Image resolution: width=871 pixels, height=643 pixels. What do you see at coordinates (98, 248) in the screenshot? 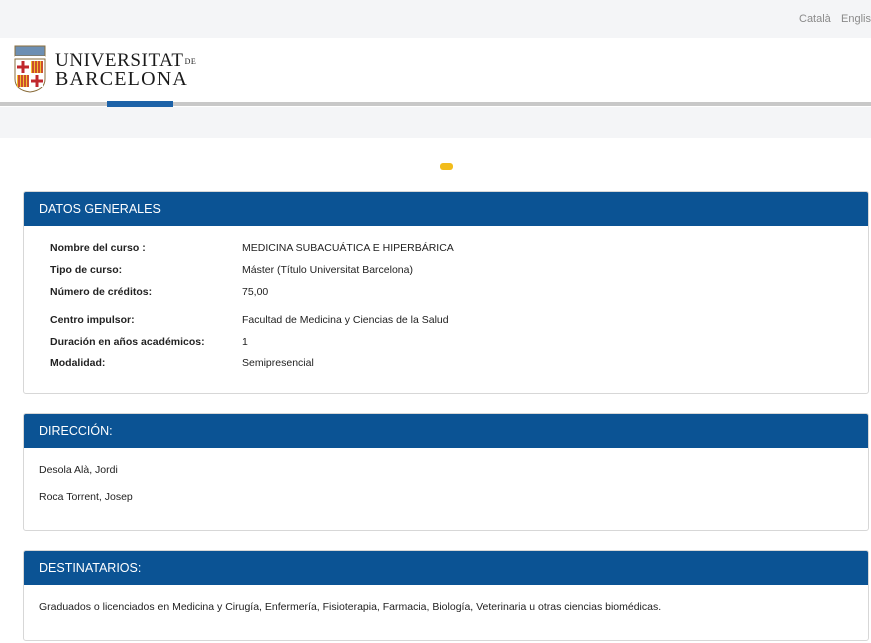
I see `info-label: Nombre del curso :` at bounding box center [98, 248].